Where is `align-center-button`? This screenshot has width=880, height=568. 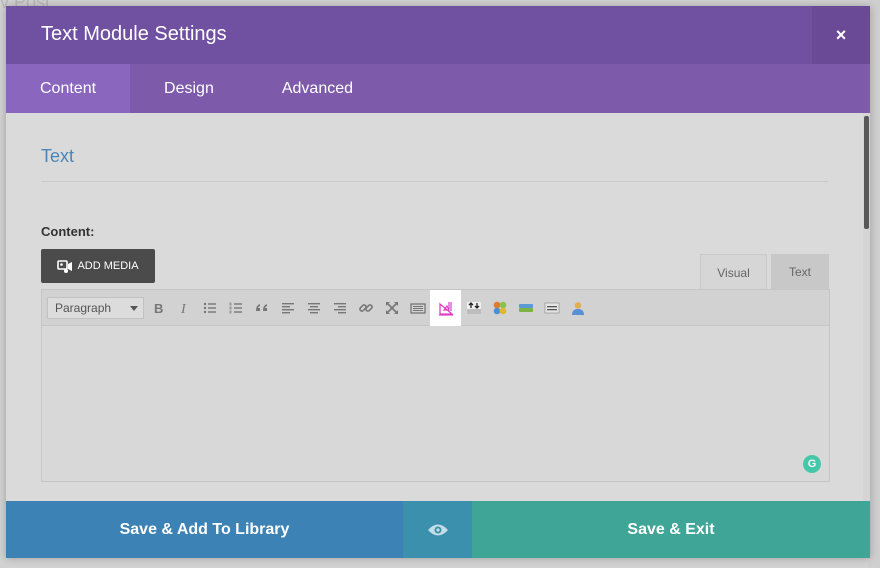
align-center-button is located at coordinates (314, 308).